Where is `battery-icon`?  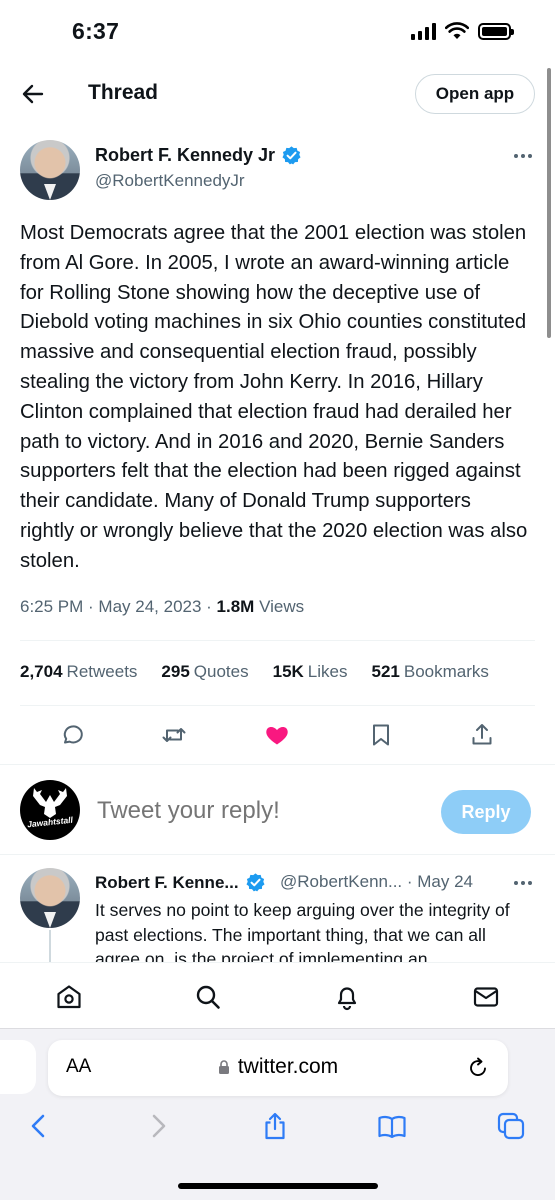
battery-icon is located at coordinates (496, 31).